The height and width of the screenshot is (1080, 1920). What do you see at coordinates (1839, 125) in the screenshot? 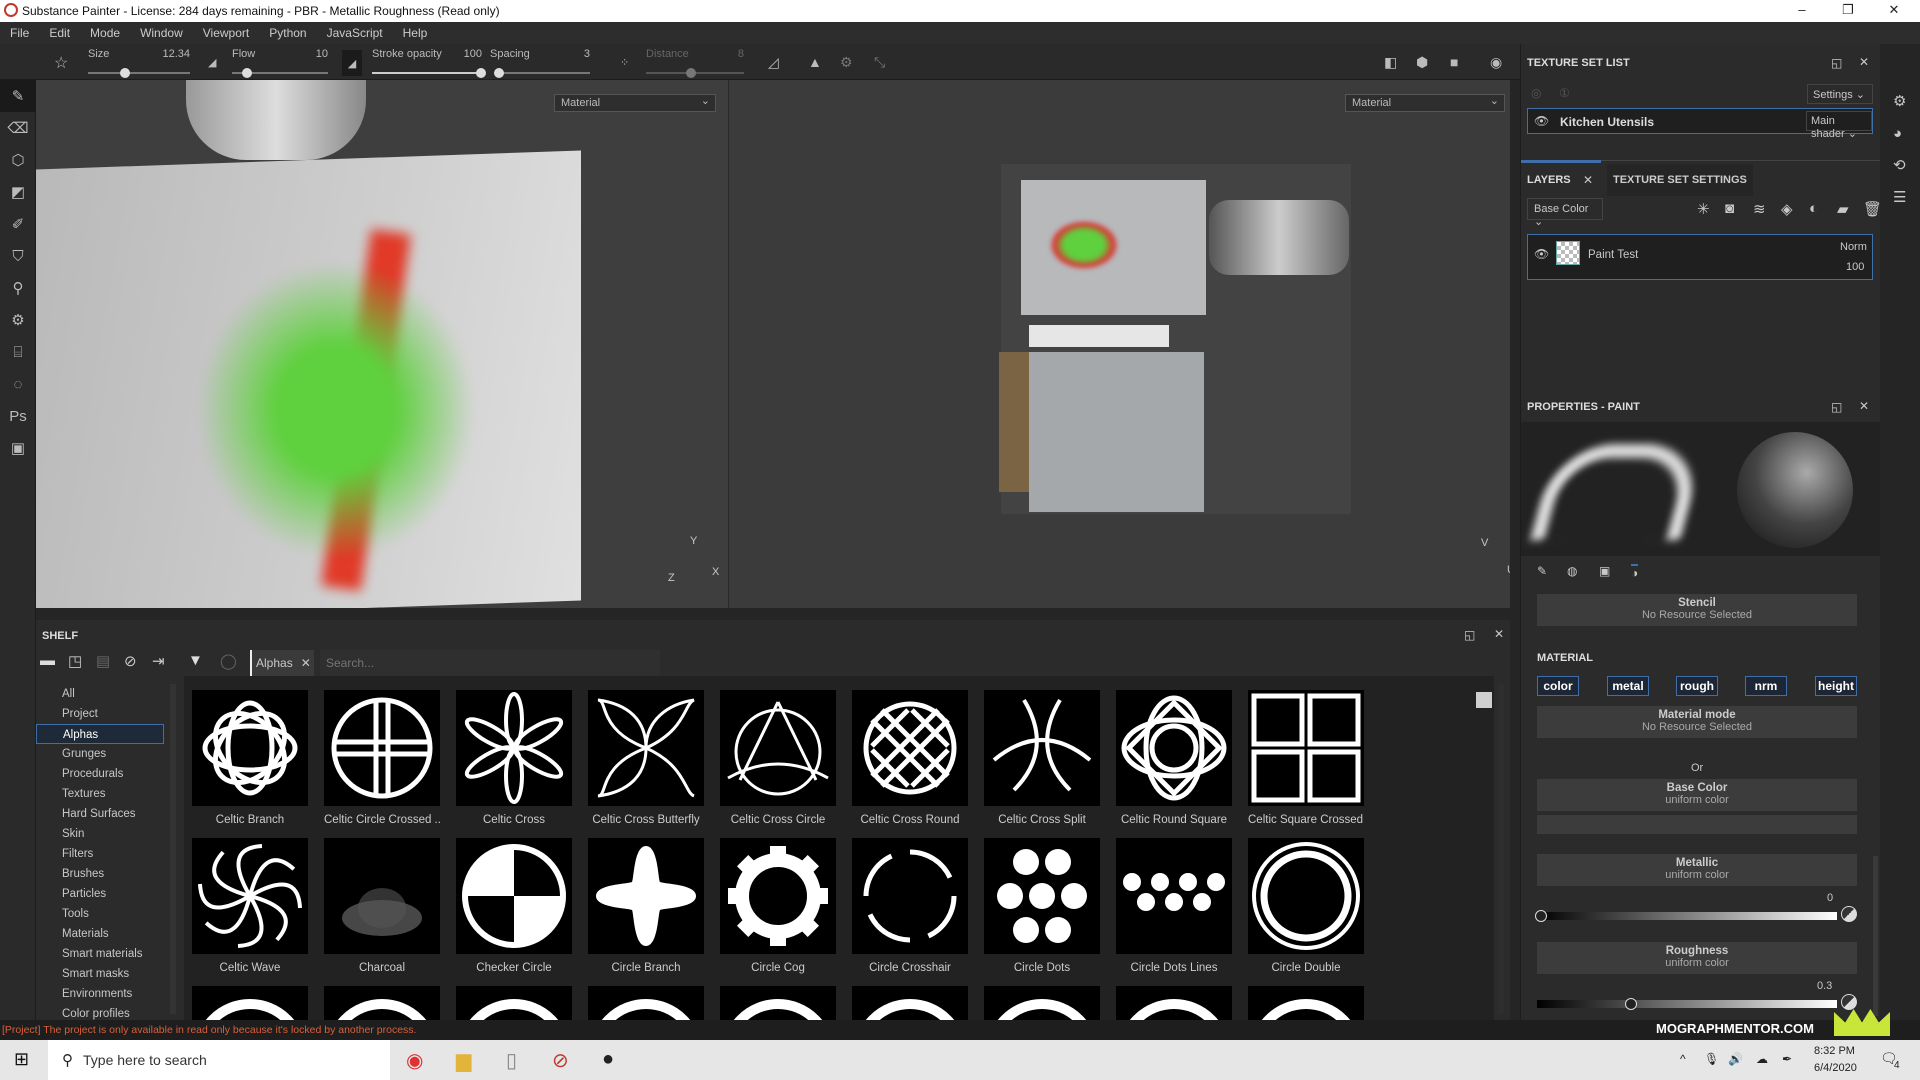
I see `shader-dropdown: Main shader ⌄` at bounding box center [1839, 125].